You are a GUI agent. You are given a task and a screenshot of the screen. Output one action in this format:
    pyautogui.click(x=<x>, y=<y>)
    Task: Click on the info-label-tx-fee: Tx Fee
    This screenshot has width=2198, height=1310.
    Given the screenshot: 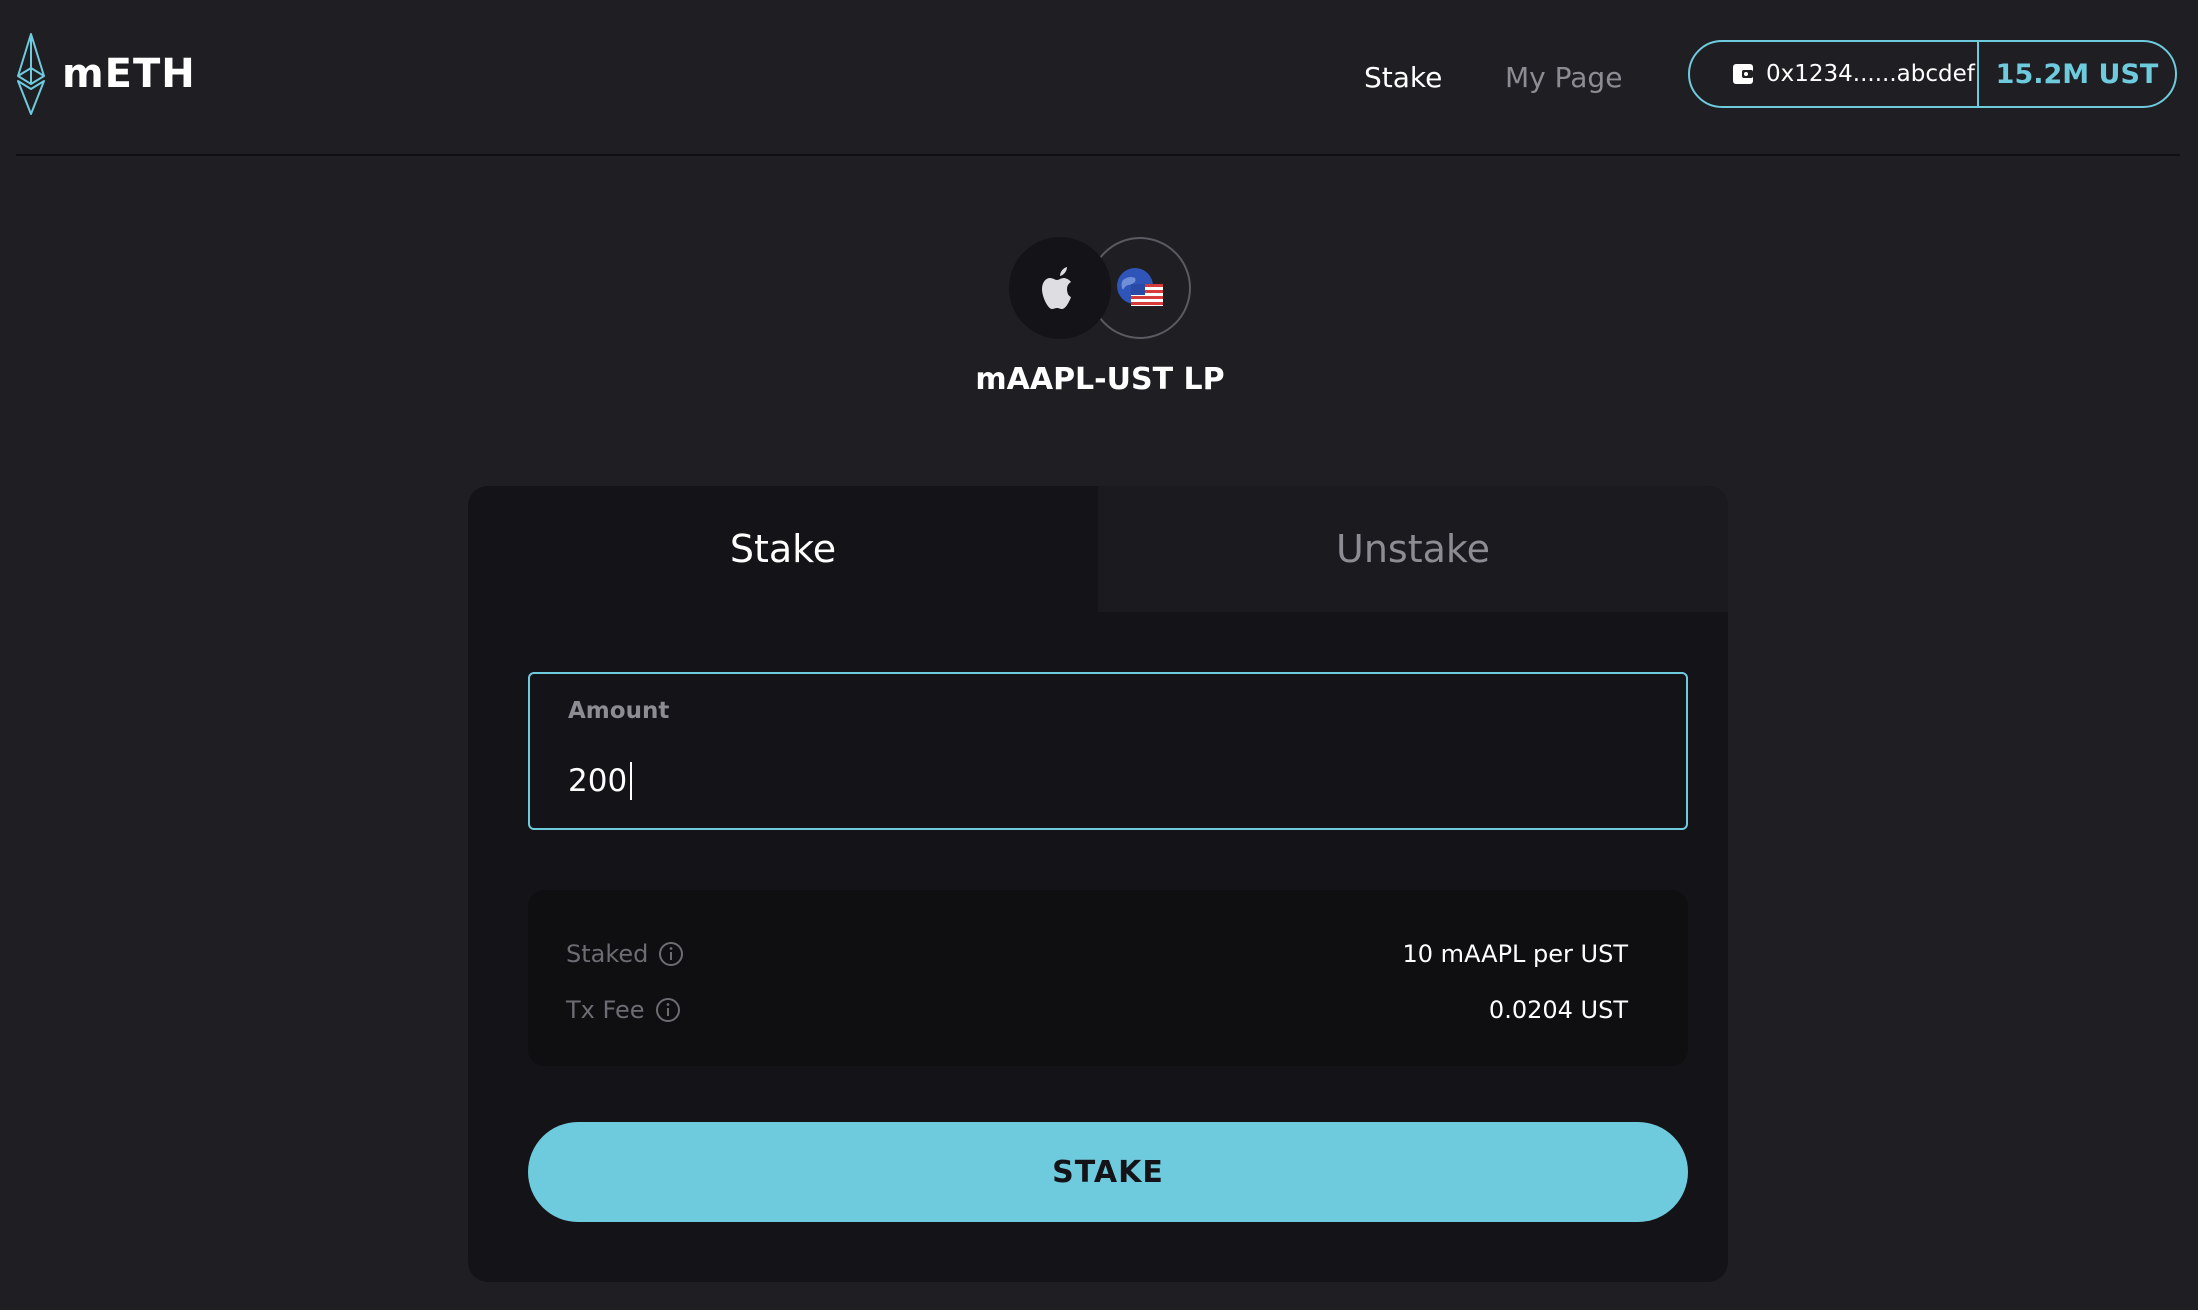 What is the action you would take?
    pyautogui.click(x=623, y=1010)
    